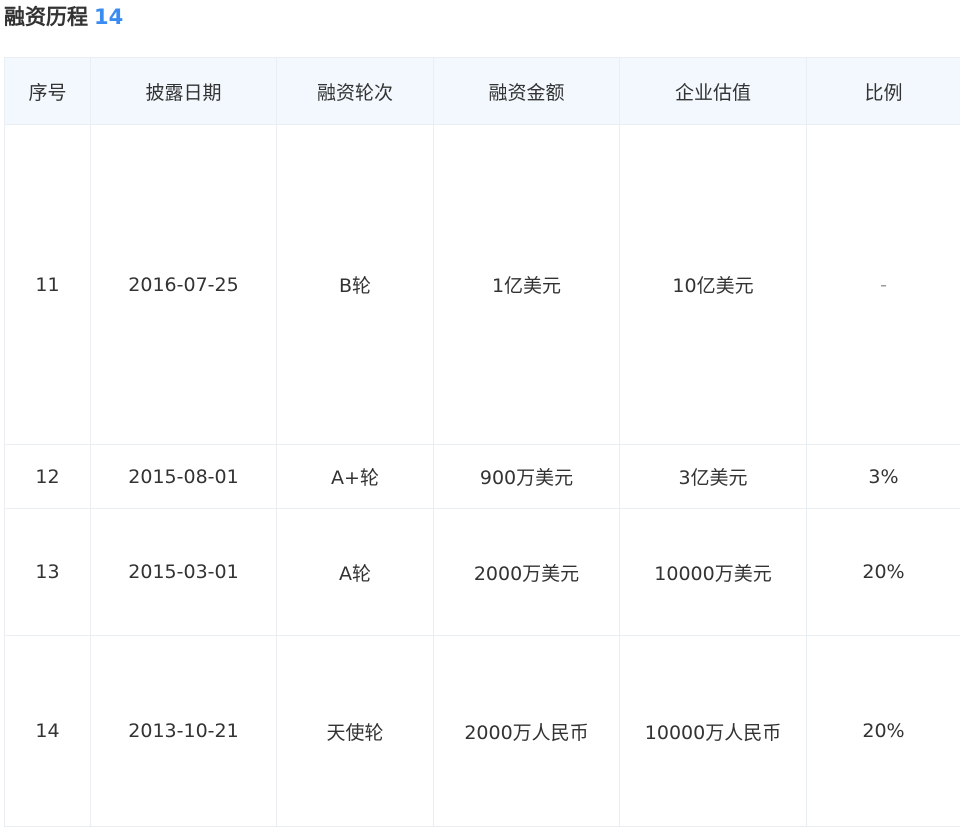  What do you see at coordinates (527, 572) in the screenshot?
I see `cell-amount: 2000万美元` at bounding box center [527, 572].